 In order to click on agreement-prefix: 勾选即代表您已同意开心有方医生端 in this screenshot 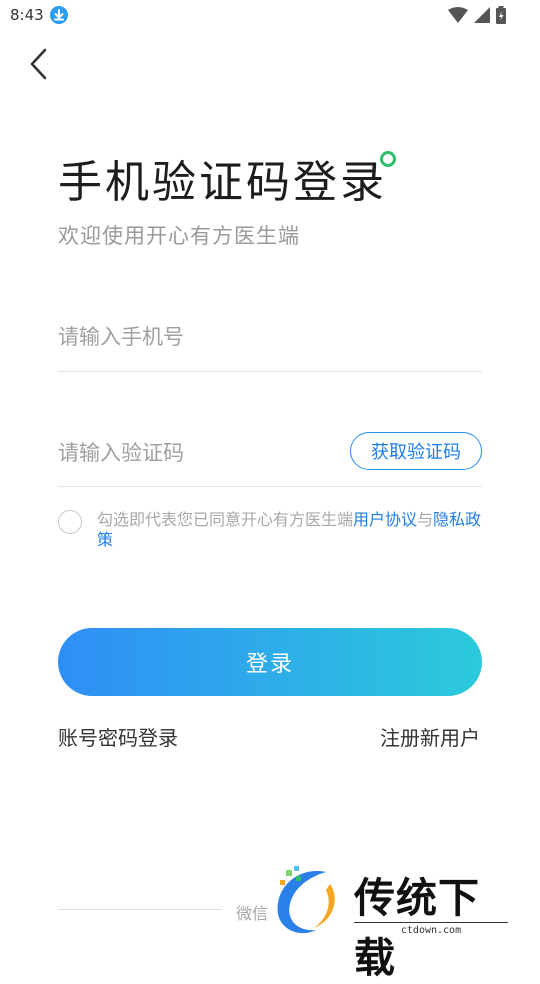, I will do `click(225, 519)`.